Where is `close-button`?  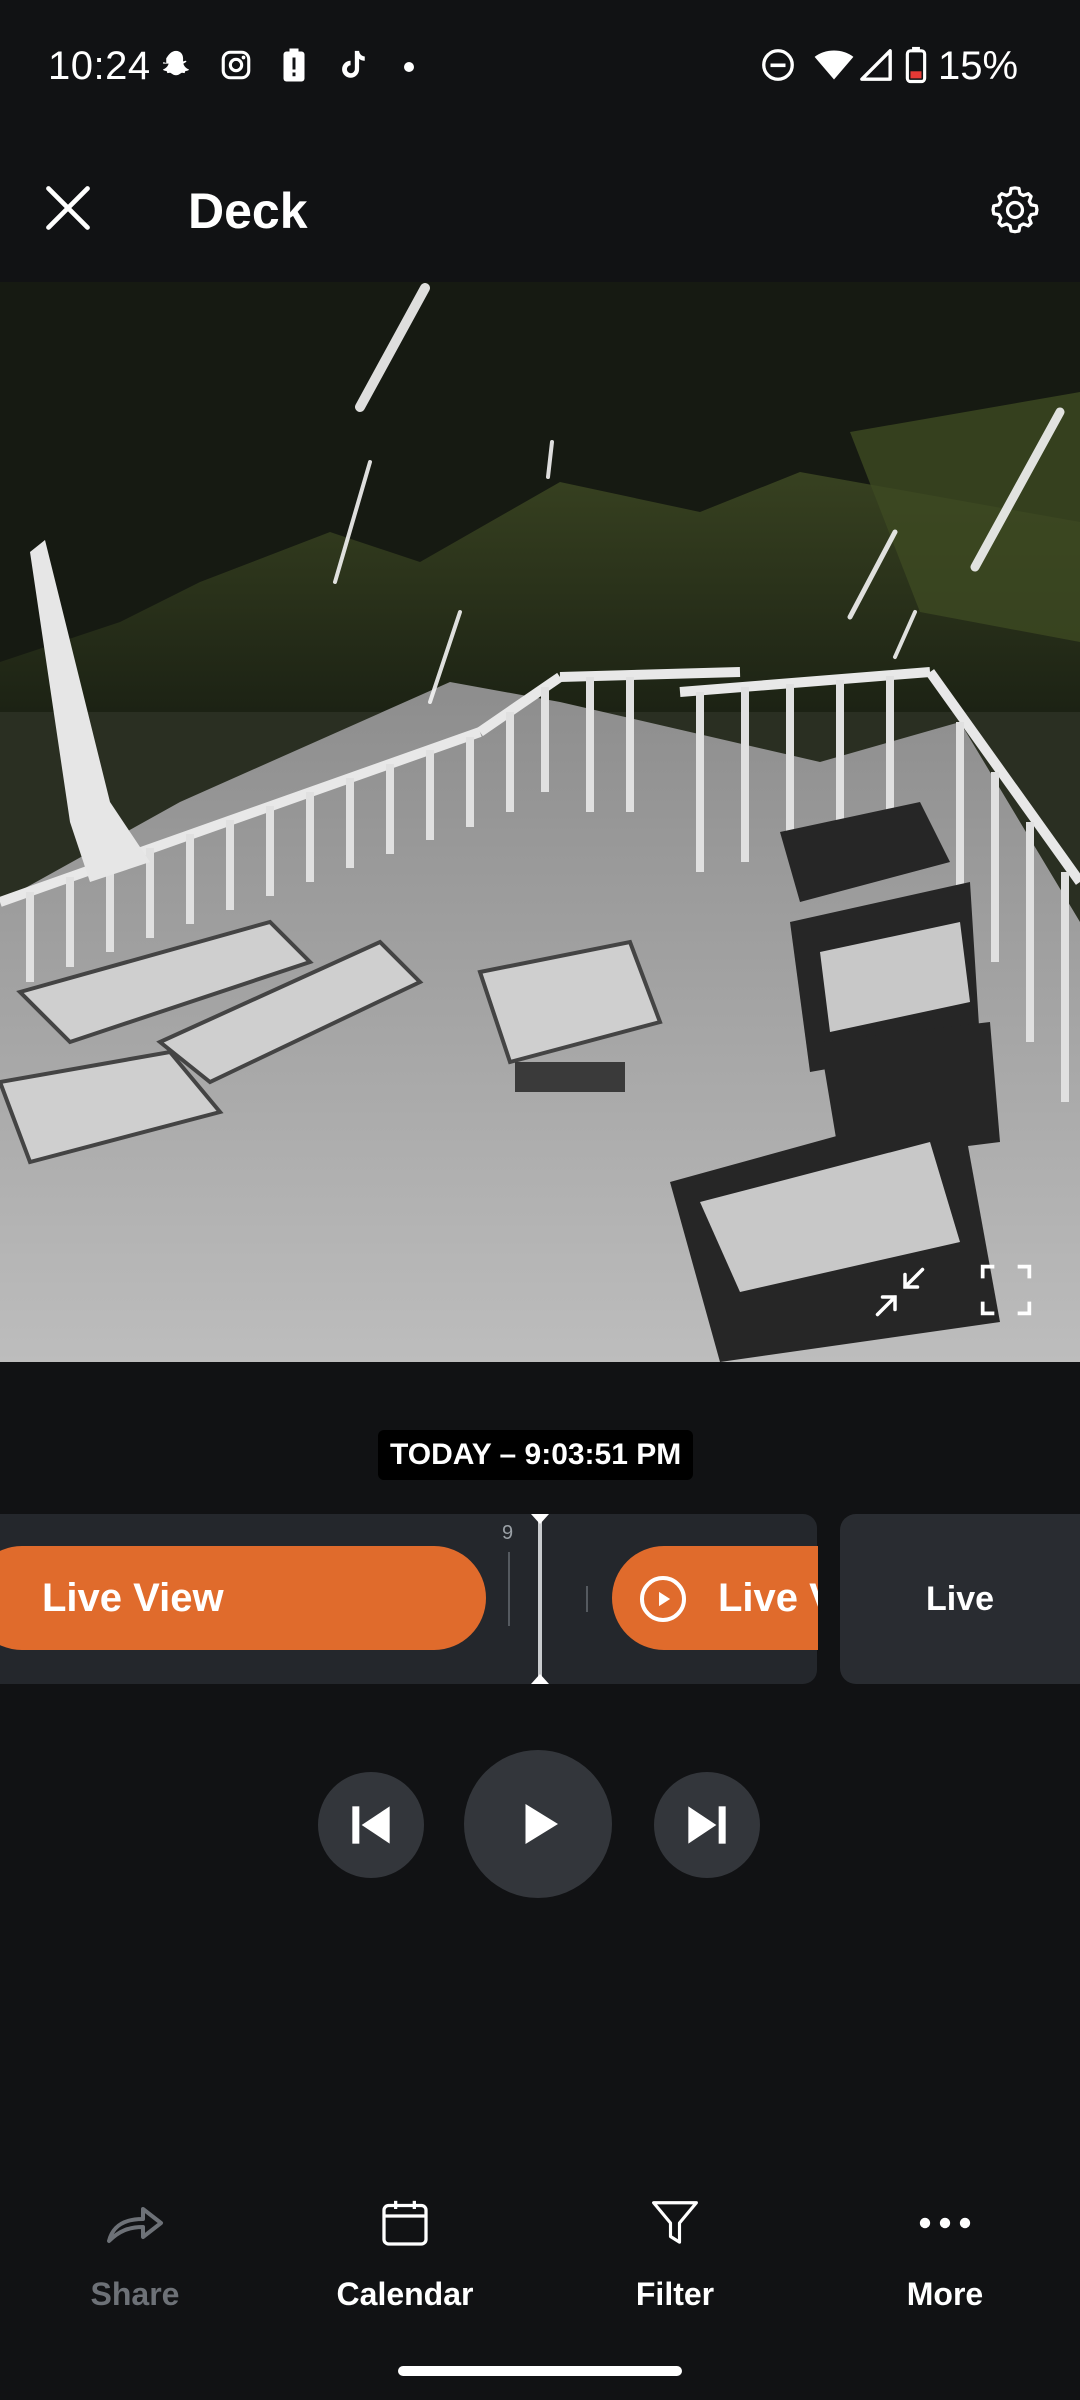
close-button is located at coordinates (68, 208).